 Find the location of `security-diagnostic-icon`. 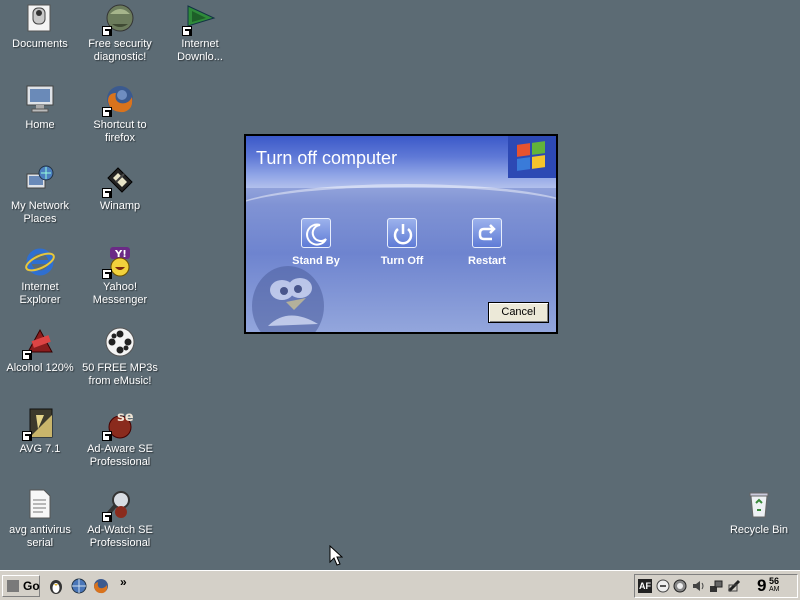

security-diagnostic-icon is located at coordinates (119, 19).